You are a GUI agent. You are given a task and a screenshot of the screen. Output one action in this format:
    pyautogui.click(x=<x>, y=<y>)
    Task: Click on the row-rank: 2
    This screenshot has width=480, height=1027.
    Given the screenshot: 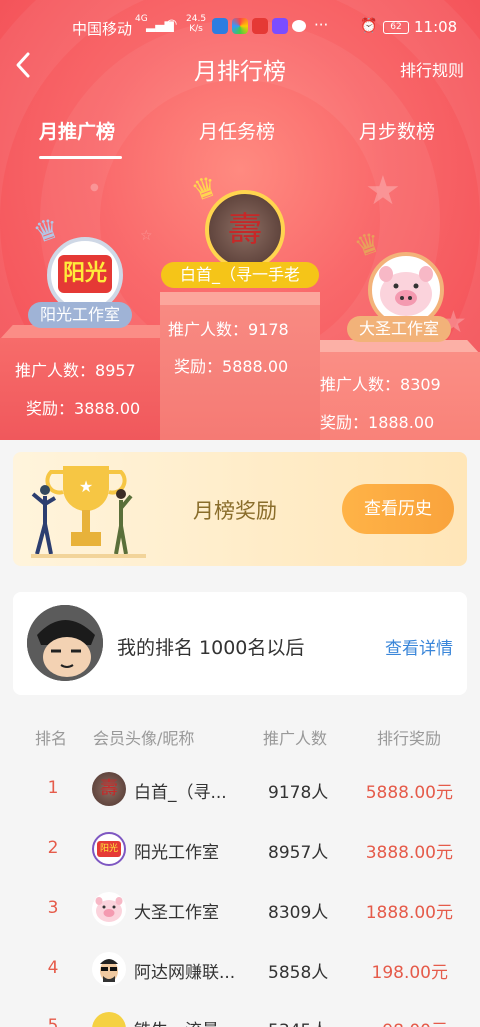 What is the action you would take?
    pyautogui.click(x=53, y=848)
    